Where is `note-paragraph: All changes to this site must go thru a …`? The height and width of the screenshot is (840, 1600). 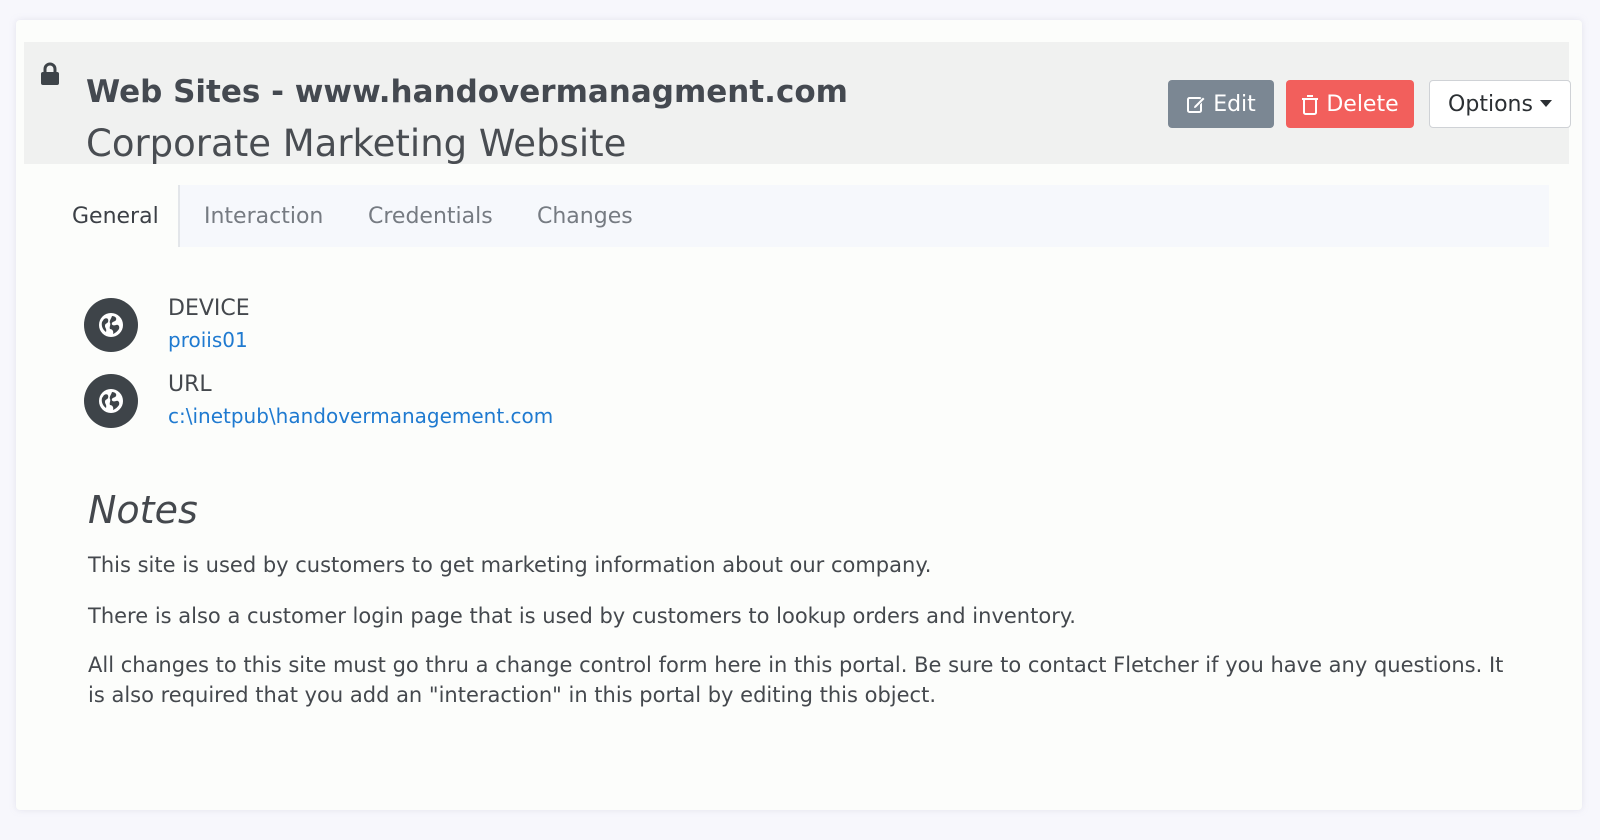 note-paragraph: All changes to this site must go thru a … is located at coordinates (796, 680).